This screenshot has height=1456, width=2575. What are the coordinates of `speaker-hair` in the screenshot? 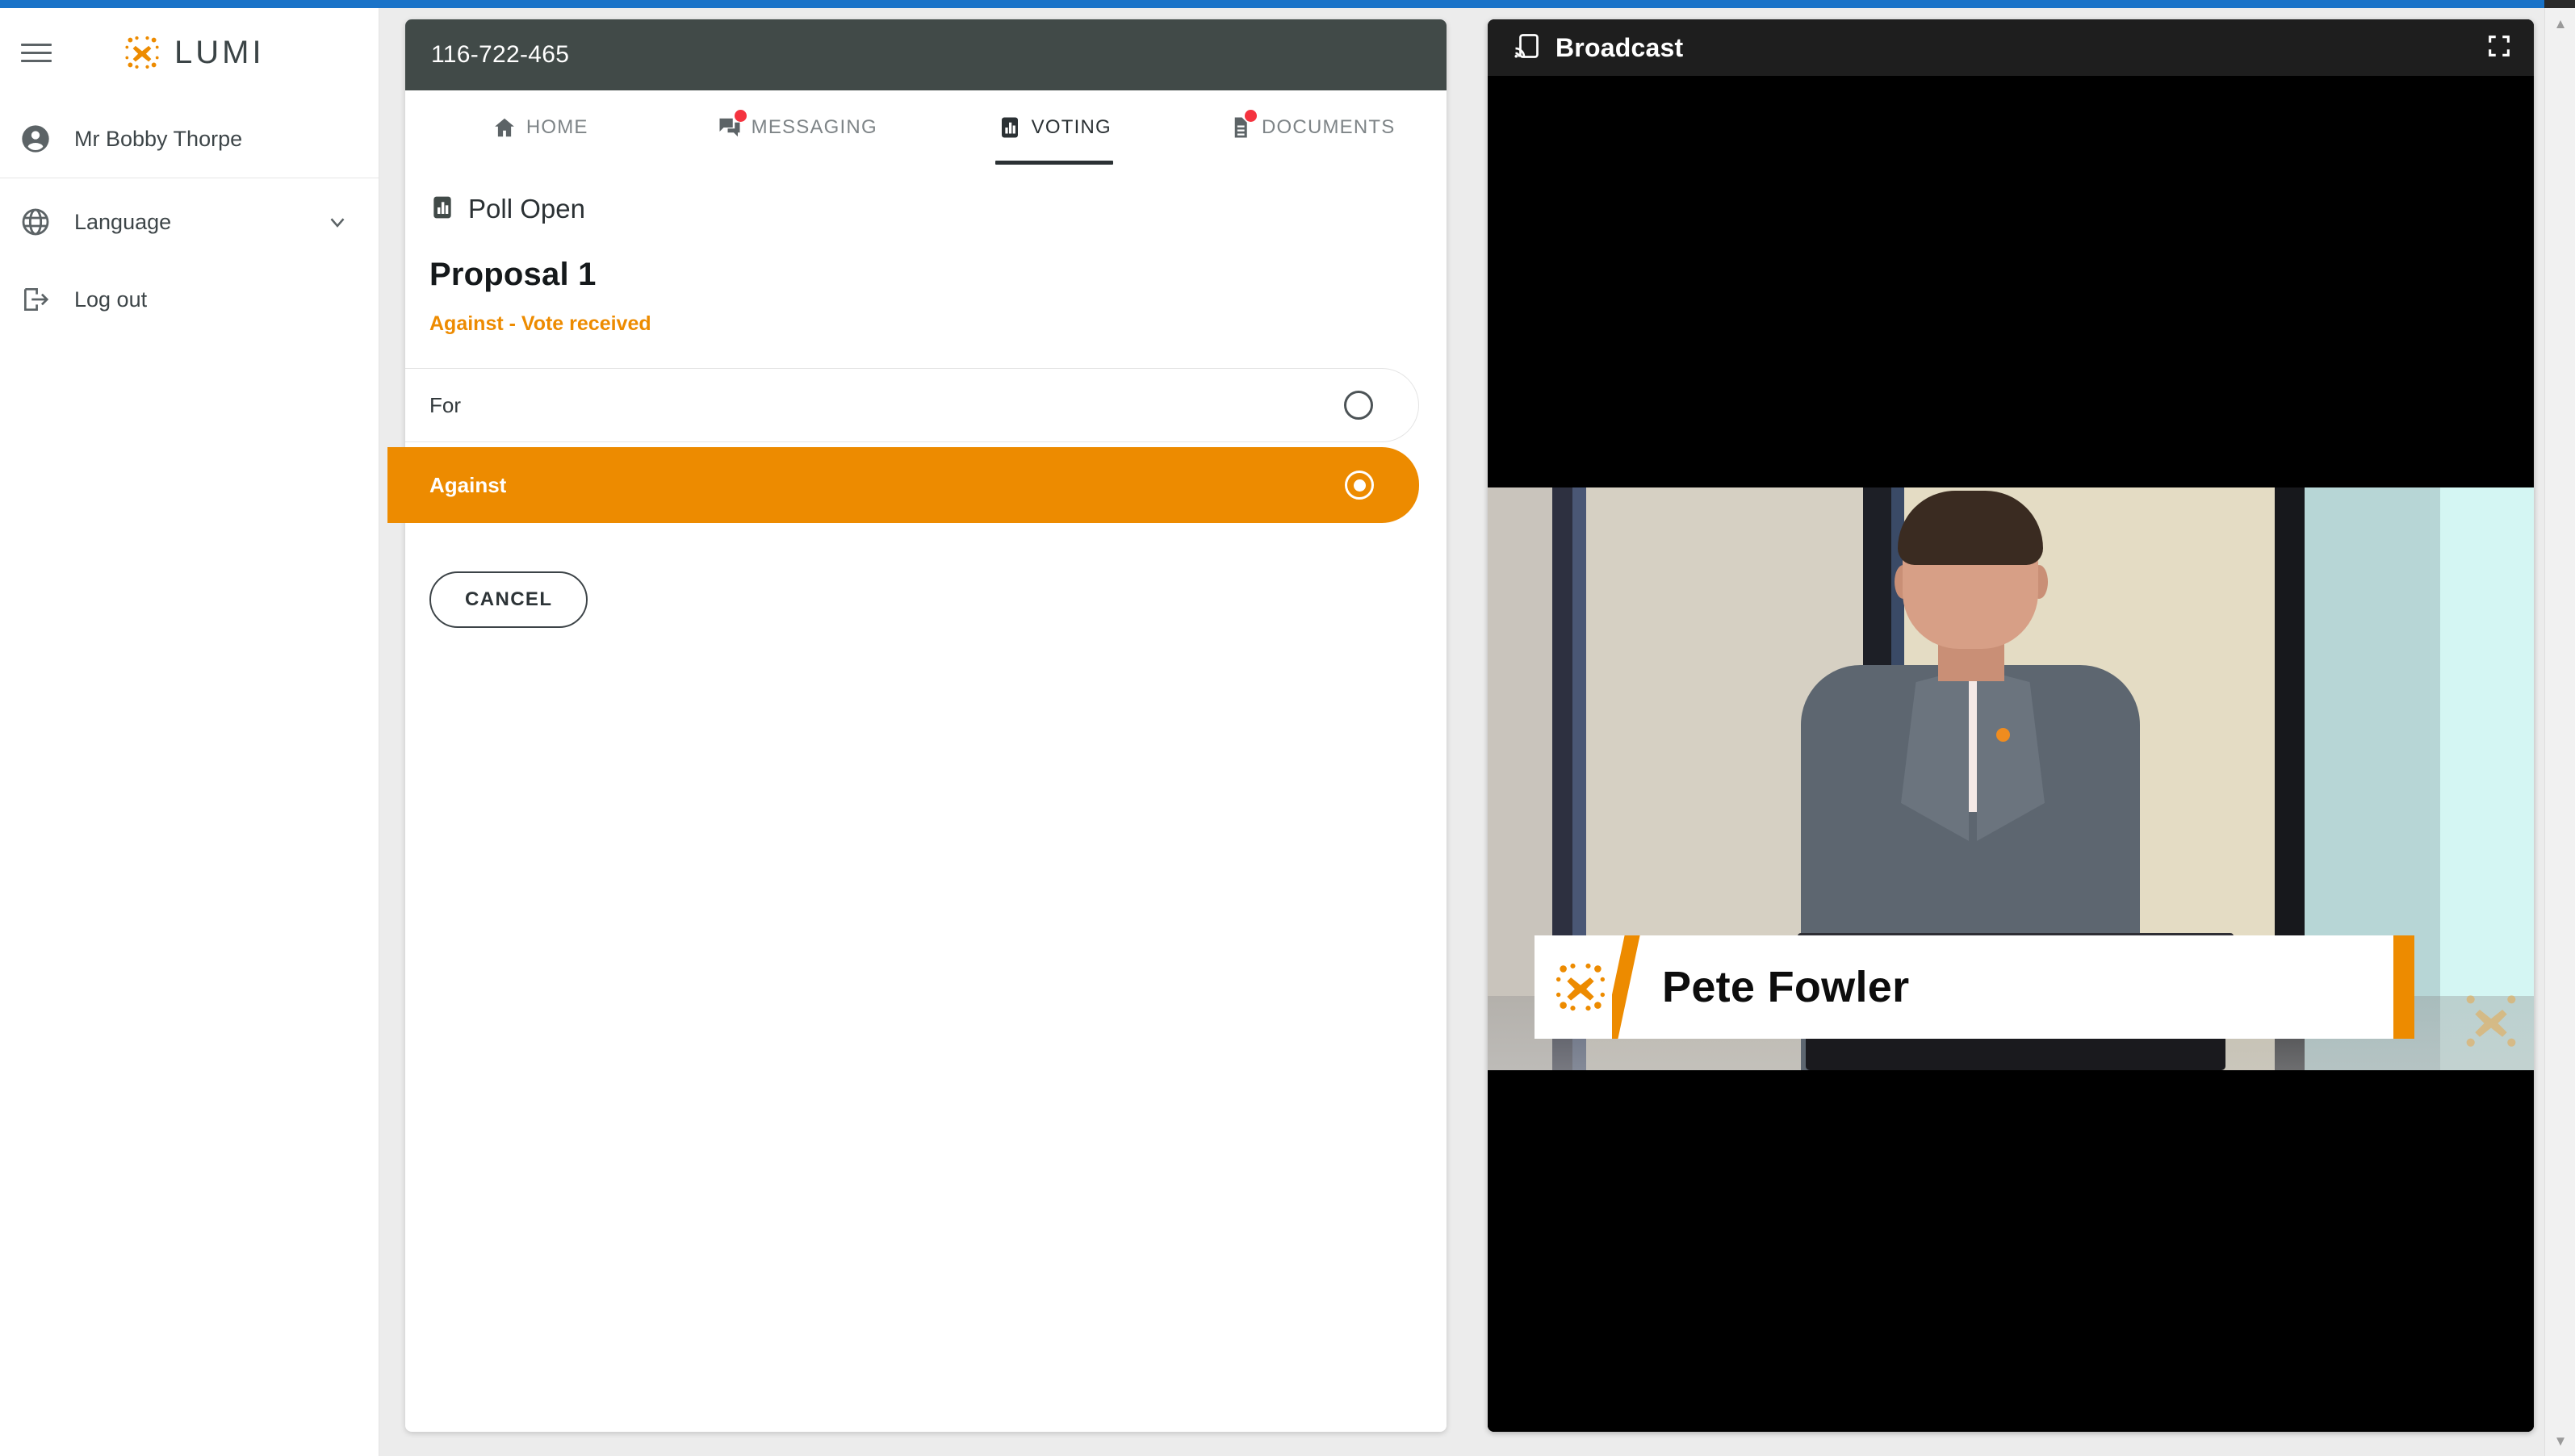 It's located at (1970, 528).